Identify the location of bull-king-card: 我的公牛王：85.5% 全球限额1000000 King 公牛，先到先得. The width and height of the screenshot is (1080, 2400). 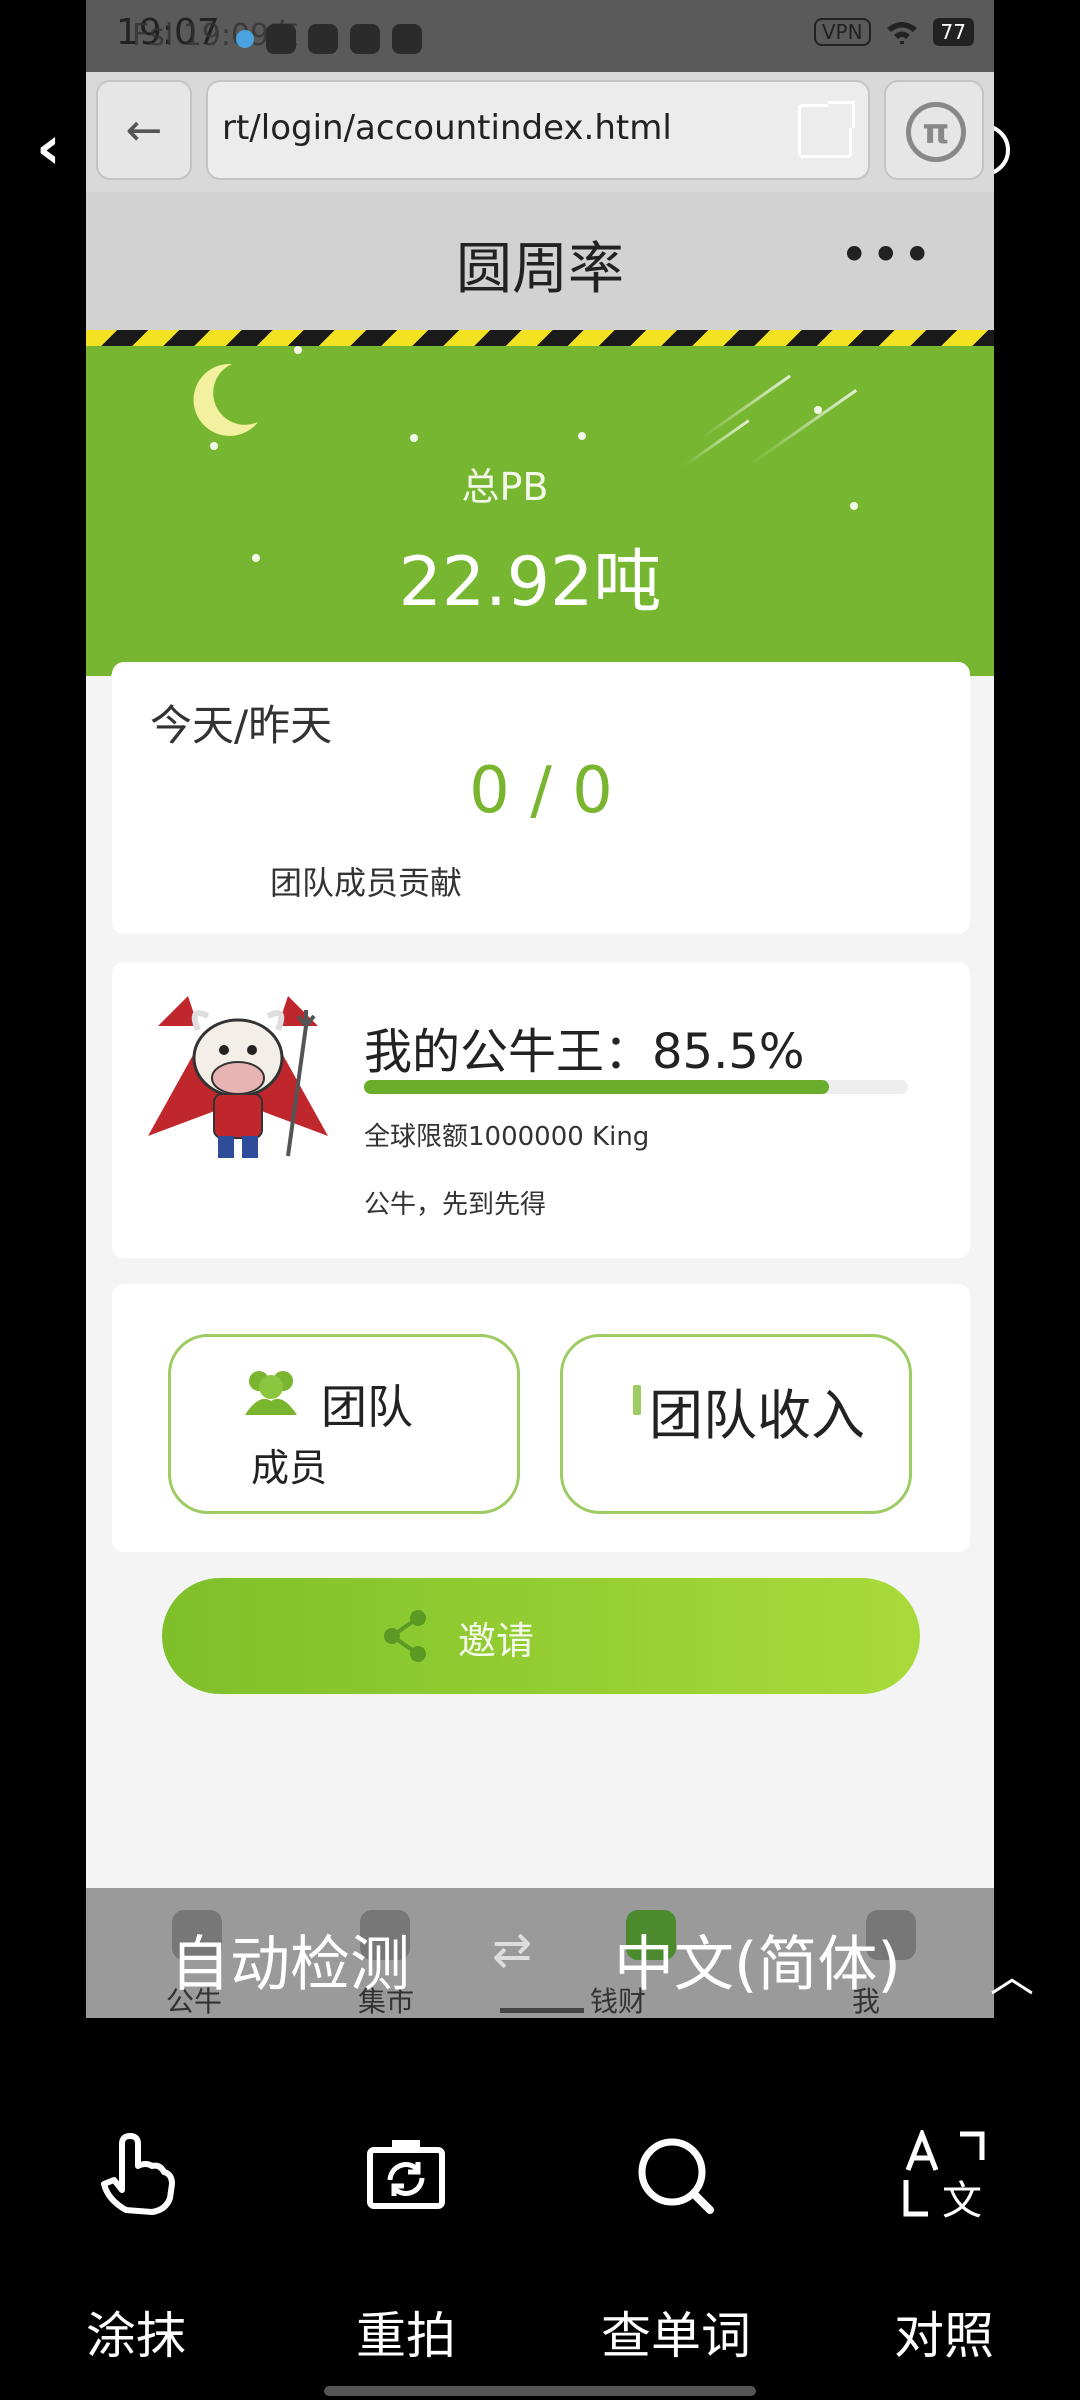
(541, 1110).